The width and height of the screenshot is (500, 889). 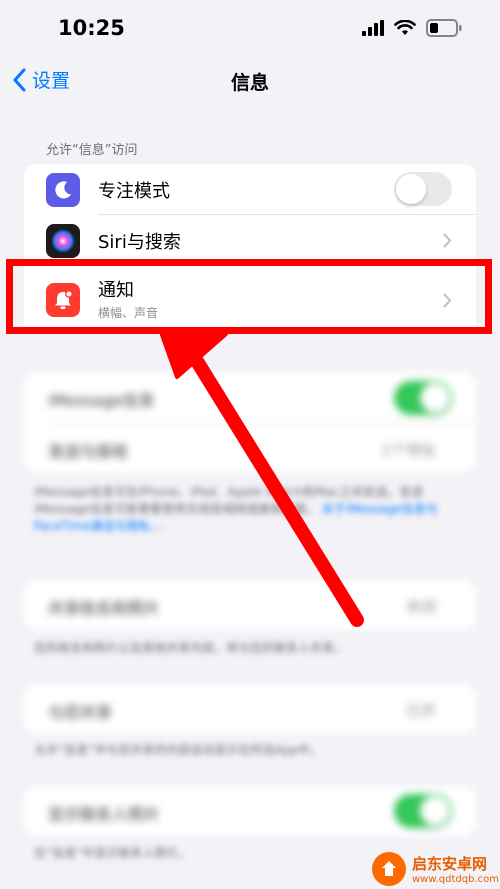 I want to click on settings-group-share-name: 共享姓名和照片 关闭, so click(x=250, y=605).